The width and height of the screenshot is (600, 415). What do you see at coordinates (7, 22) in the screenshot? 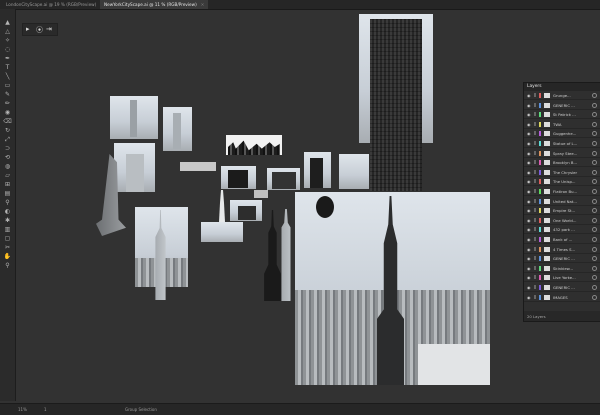
I see `arrow-tool-icon: ▲` at bounding box center [7, 22].